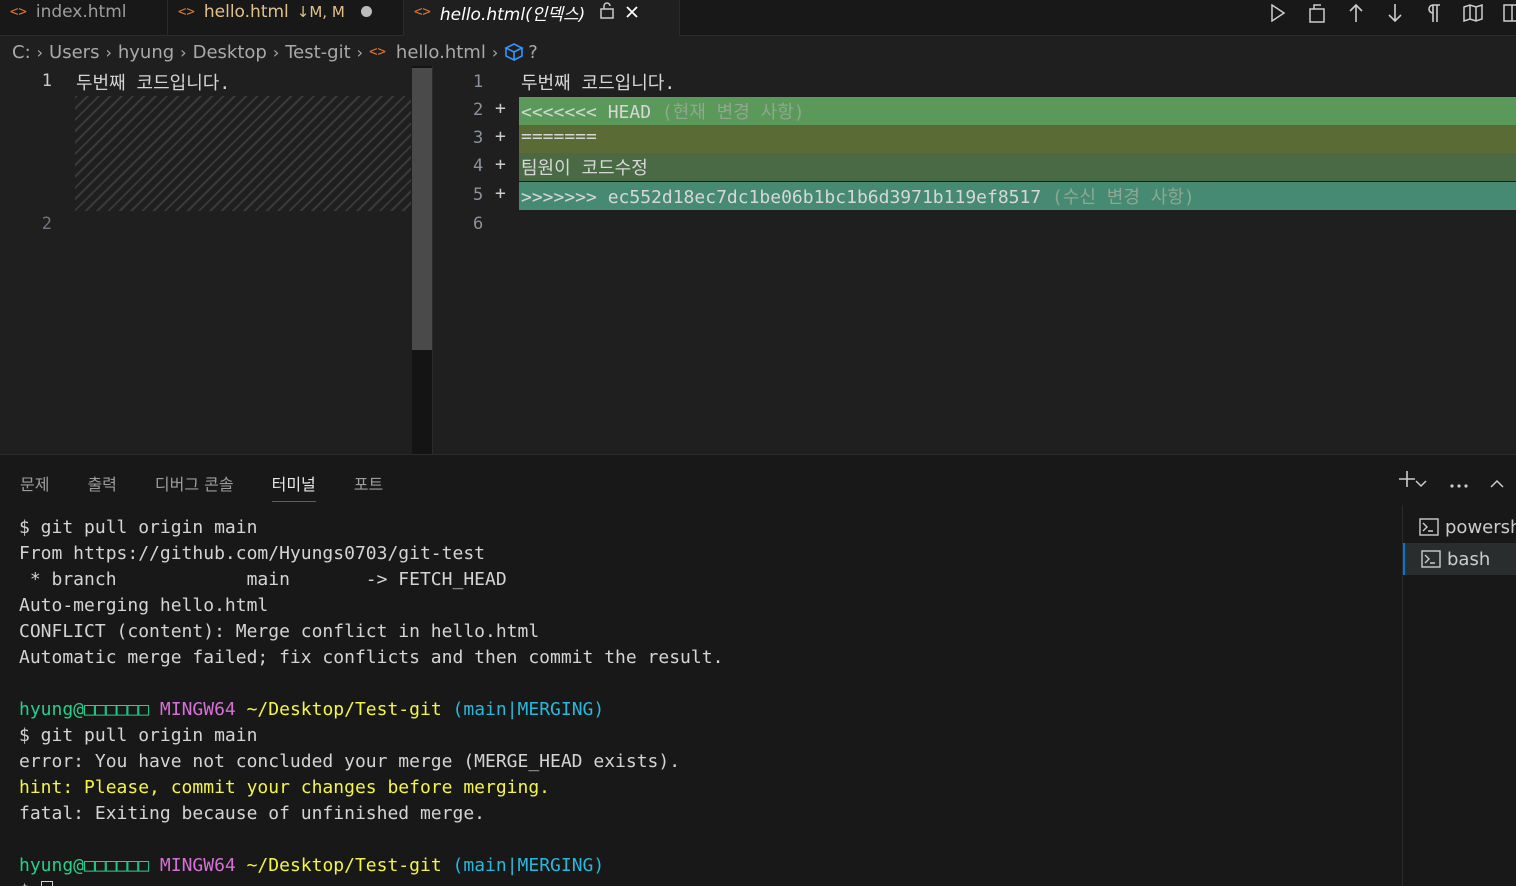  What do you see at coordinates (216, 260) in the screenshot?
I see `original-pane: 1 두번째 코드입니다. 2` at bounding box center [216, 260].